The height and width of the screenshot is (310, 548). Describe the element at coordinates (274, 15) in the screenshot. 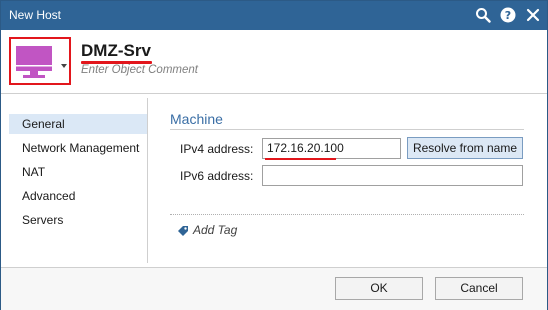

I see `title-bar: New Host ?` at that location.